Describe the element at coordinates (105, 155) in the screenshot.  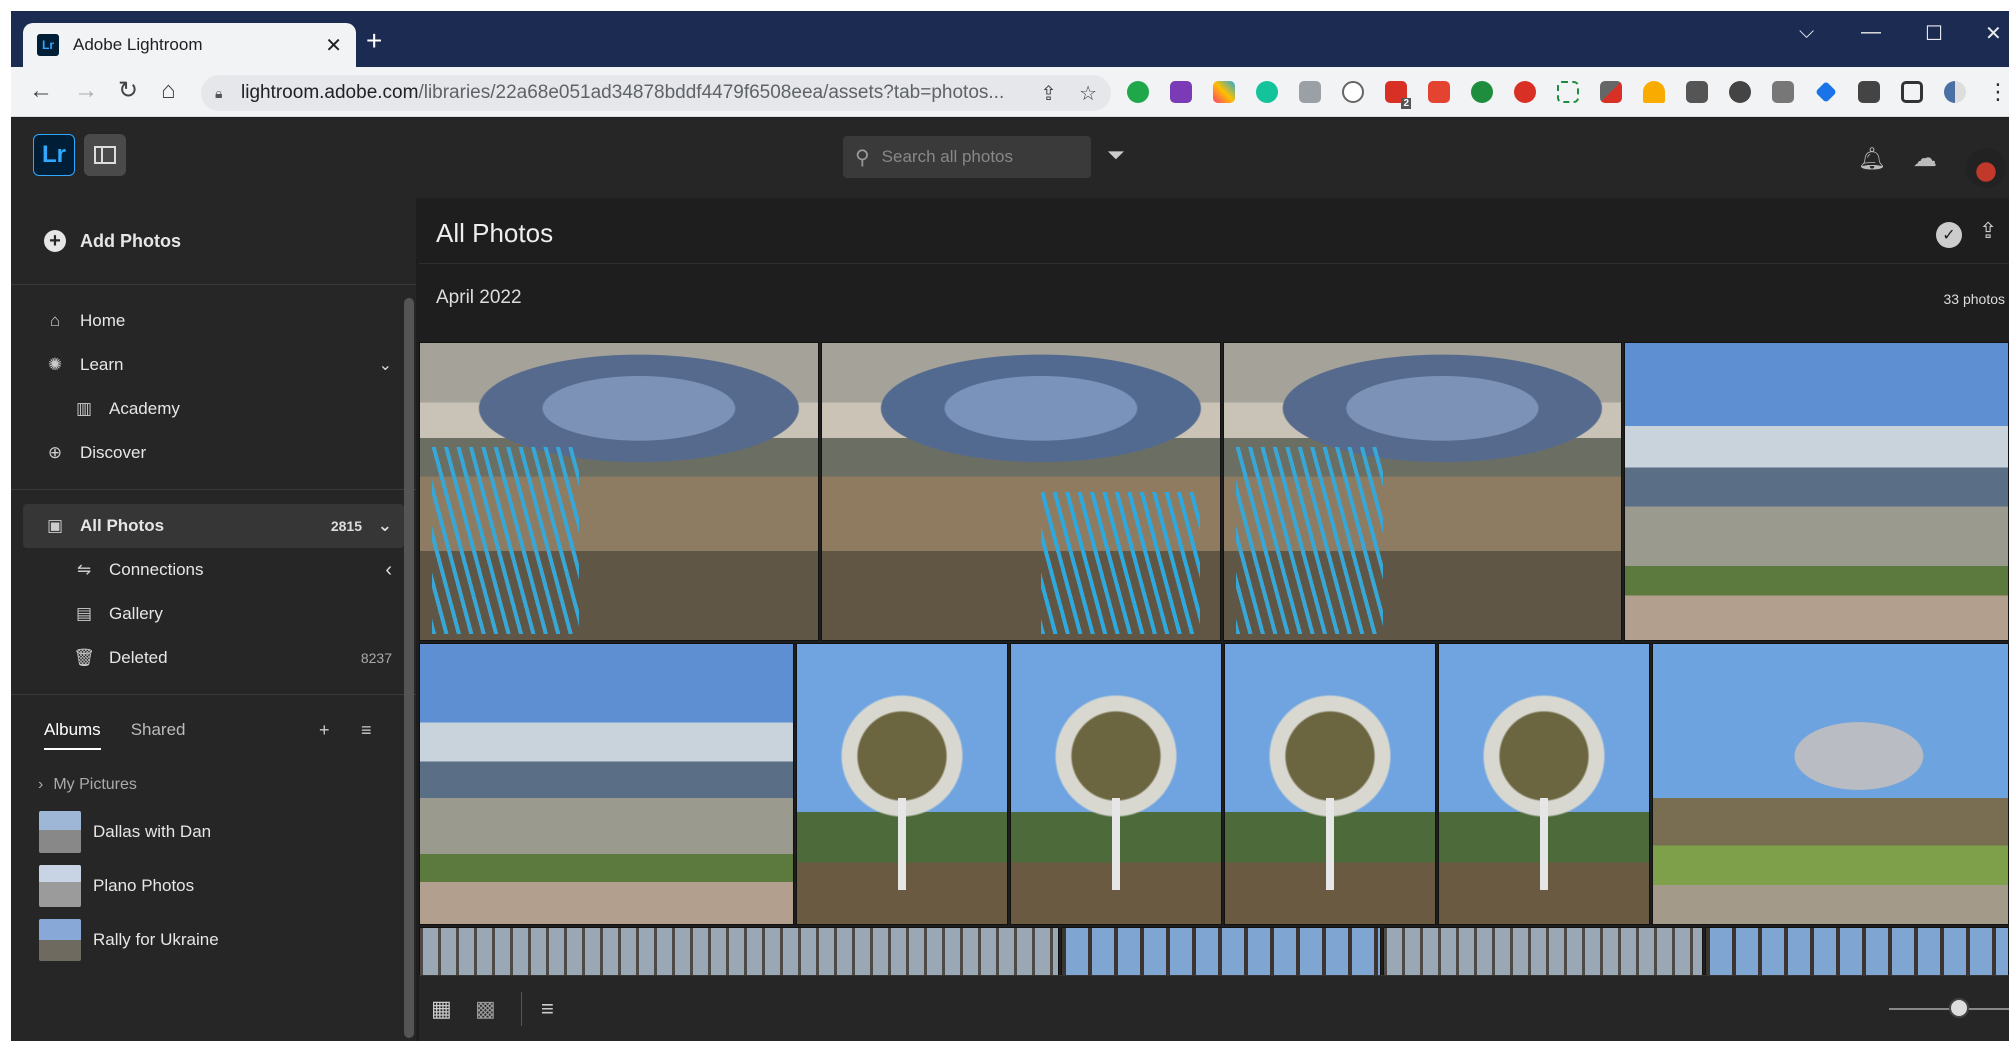
I see `panel-toggle-icon` at that location.